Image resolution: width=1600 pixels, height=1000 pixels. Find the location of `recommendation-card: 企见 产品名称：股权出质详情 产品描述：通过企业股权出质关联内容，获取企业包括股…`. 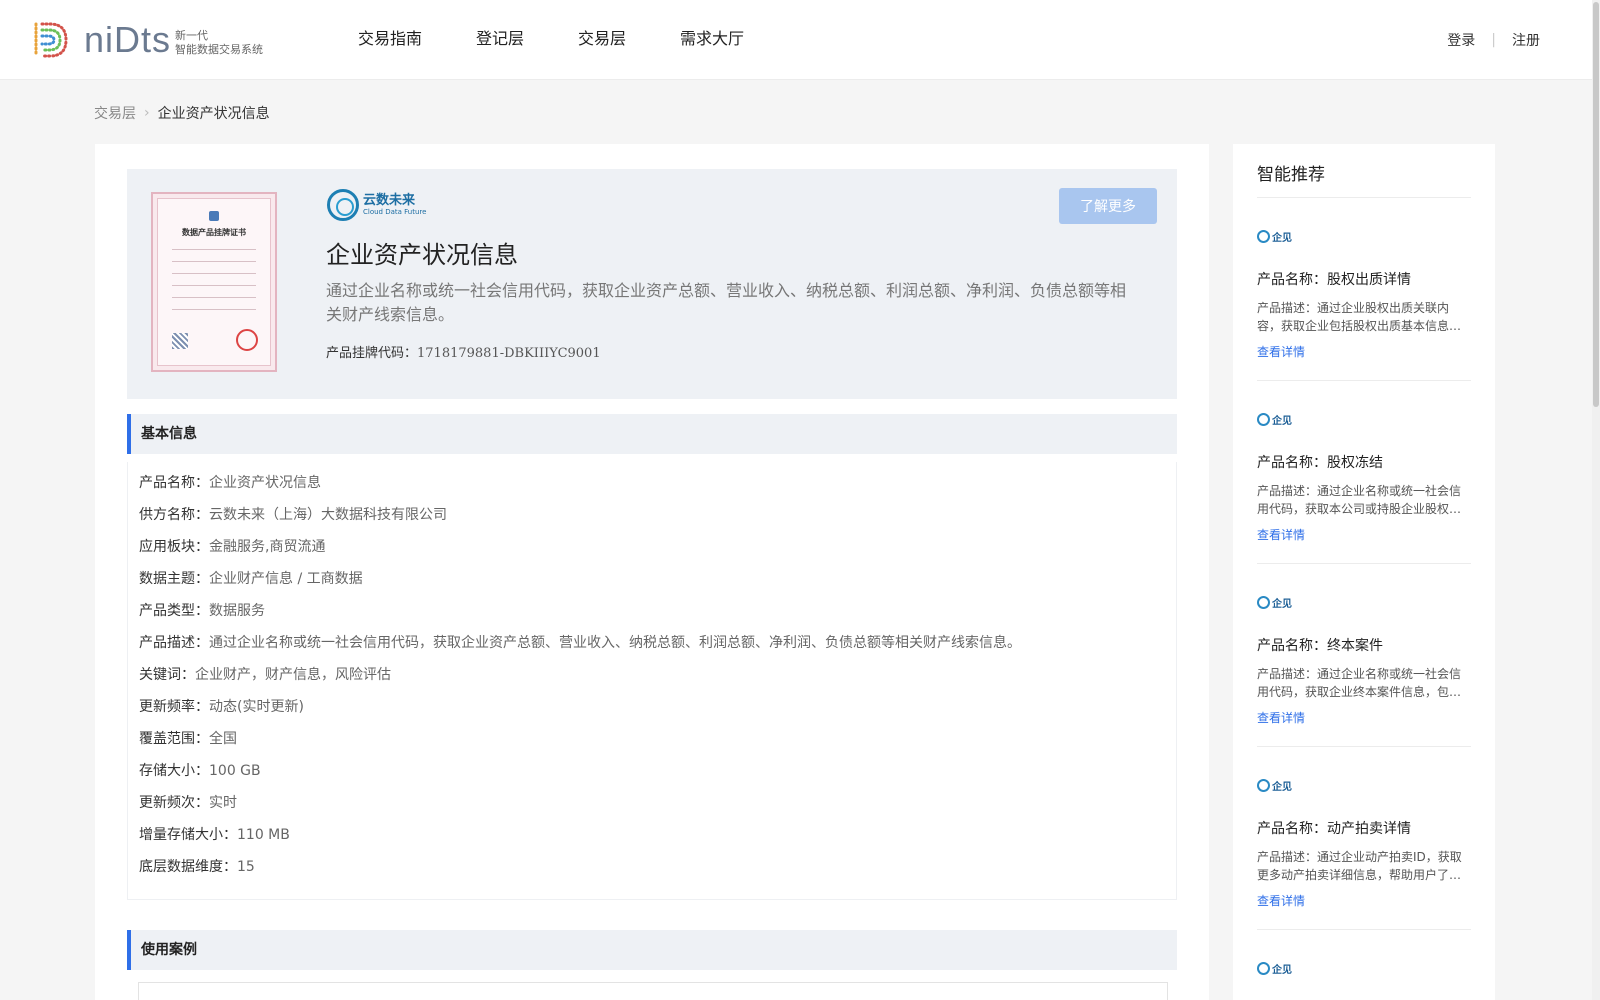

recommendation-card: 企见 产品名称：股权出质详情 产品描述：通过企业股权出质关联内容，获取企业包括股… is located at coordinates (1364, 294).